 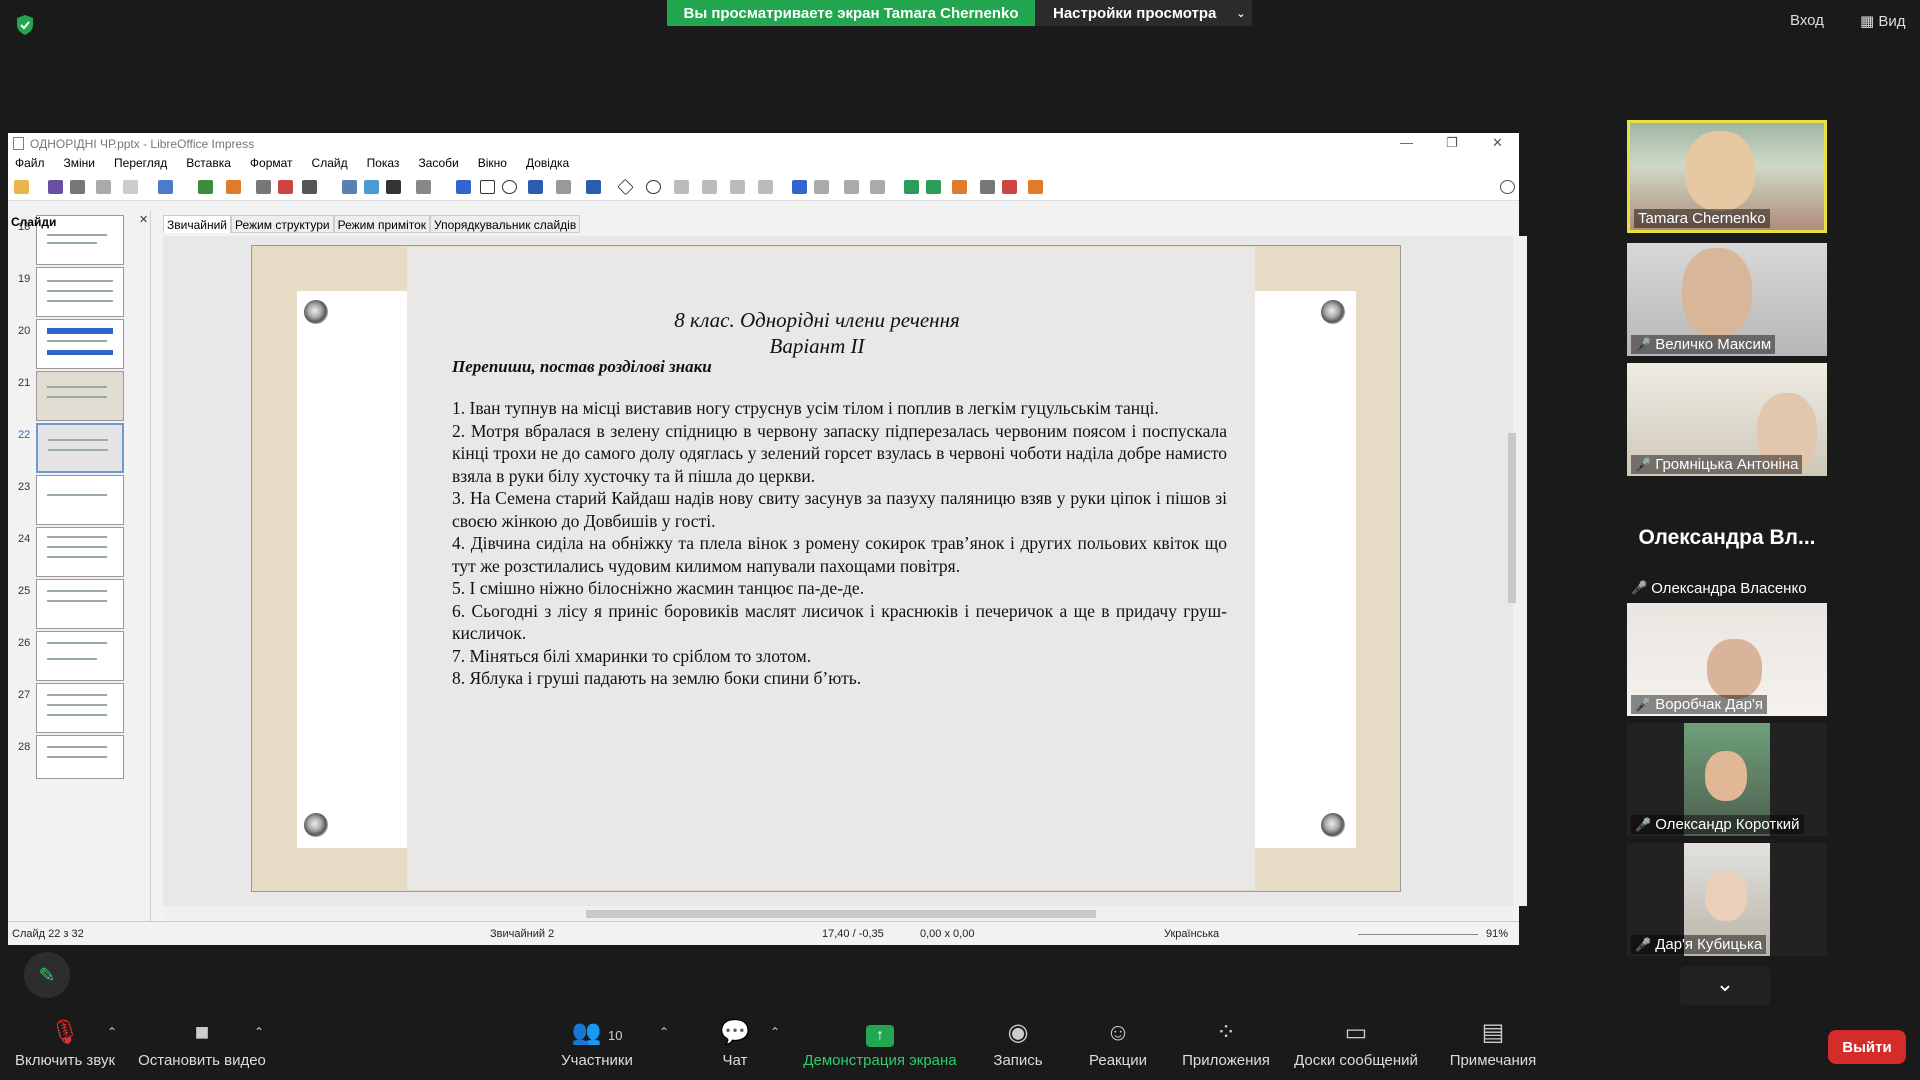 I want to click on menu-insert: Вставка, so click(x=208, y=163).